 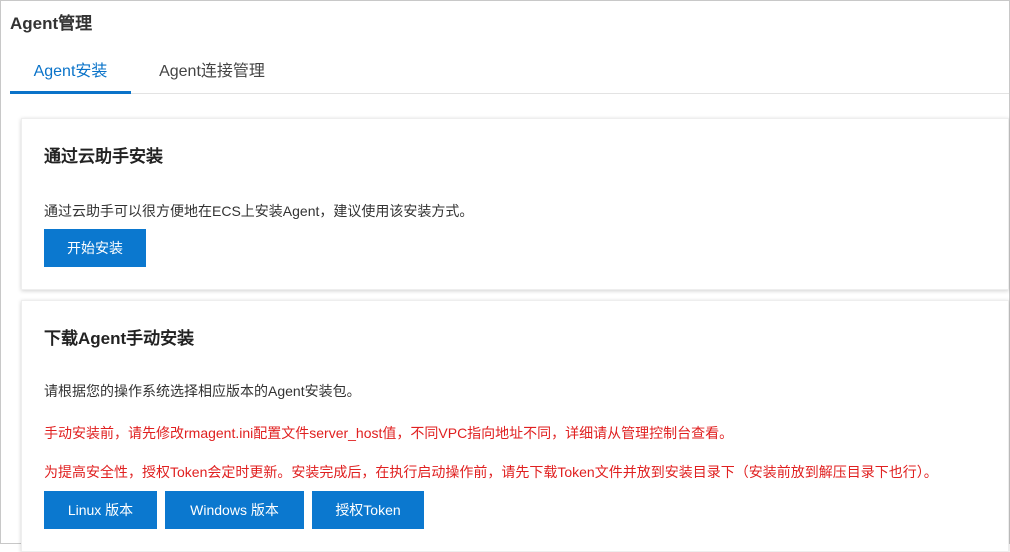 I want to click on auth-token-button: 授权Token, so click(x=368, y=510).